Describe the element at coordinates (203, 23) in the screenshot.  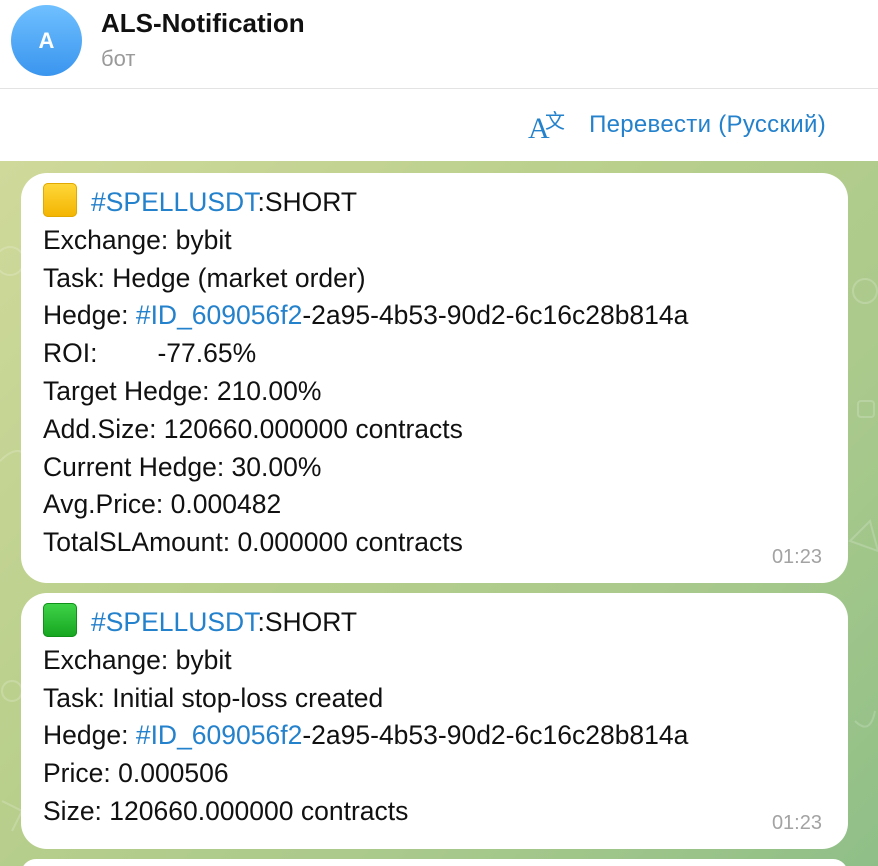
I see `chat-title: ALS-Notification` at that location.